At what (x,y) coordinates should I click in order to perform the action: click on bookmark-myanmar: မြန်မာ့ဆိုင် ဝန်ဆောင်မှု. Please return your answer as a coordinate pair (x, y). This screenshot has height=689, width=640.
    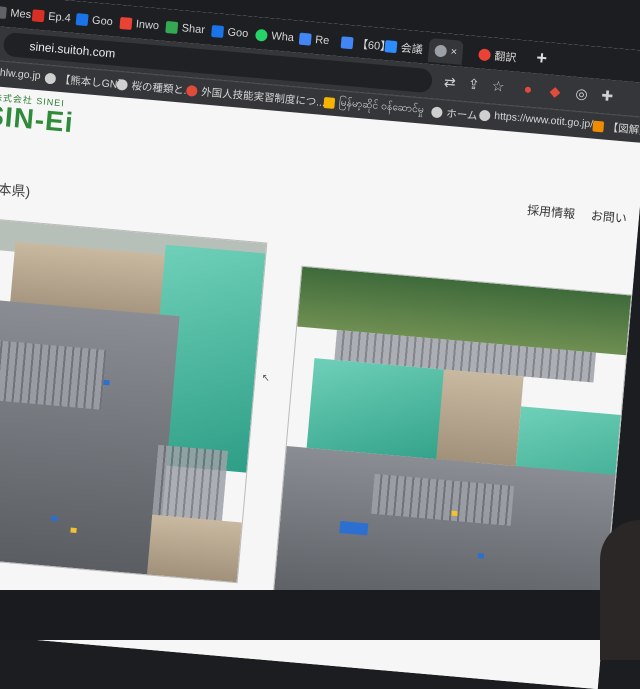
    Looking at the image, I should click on (373, 107).